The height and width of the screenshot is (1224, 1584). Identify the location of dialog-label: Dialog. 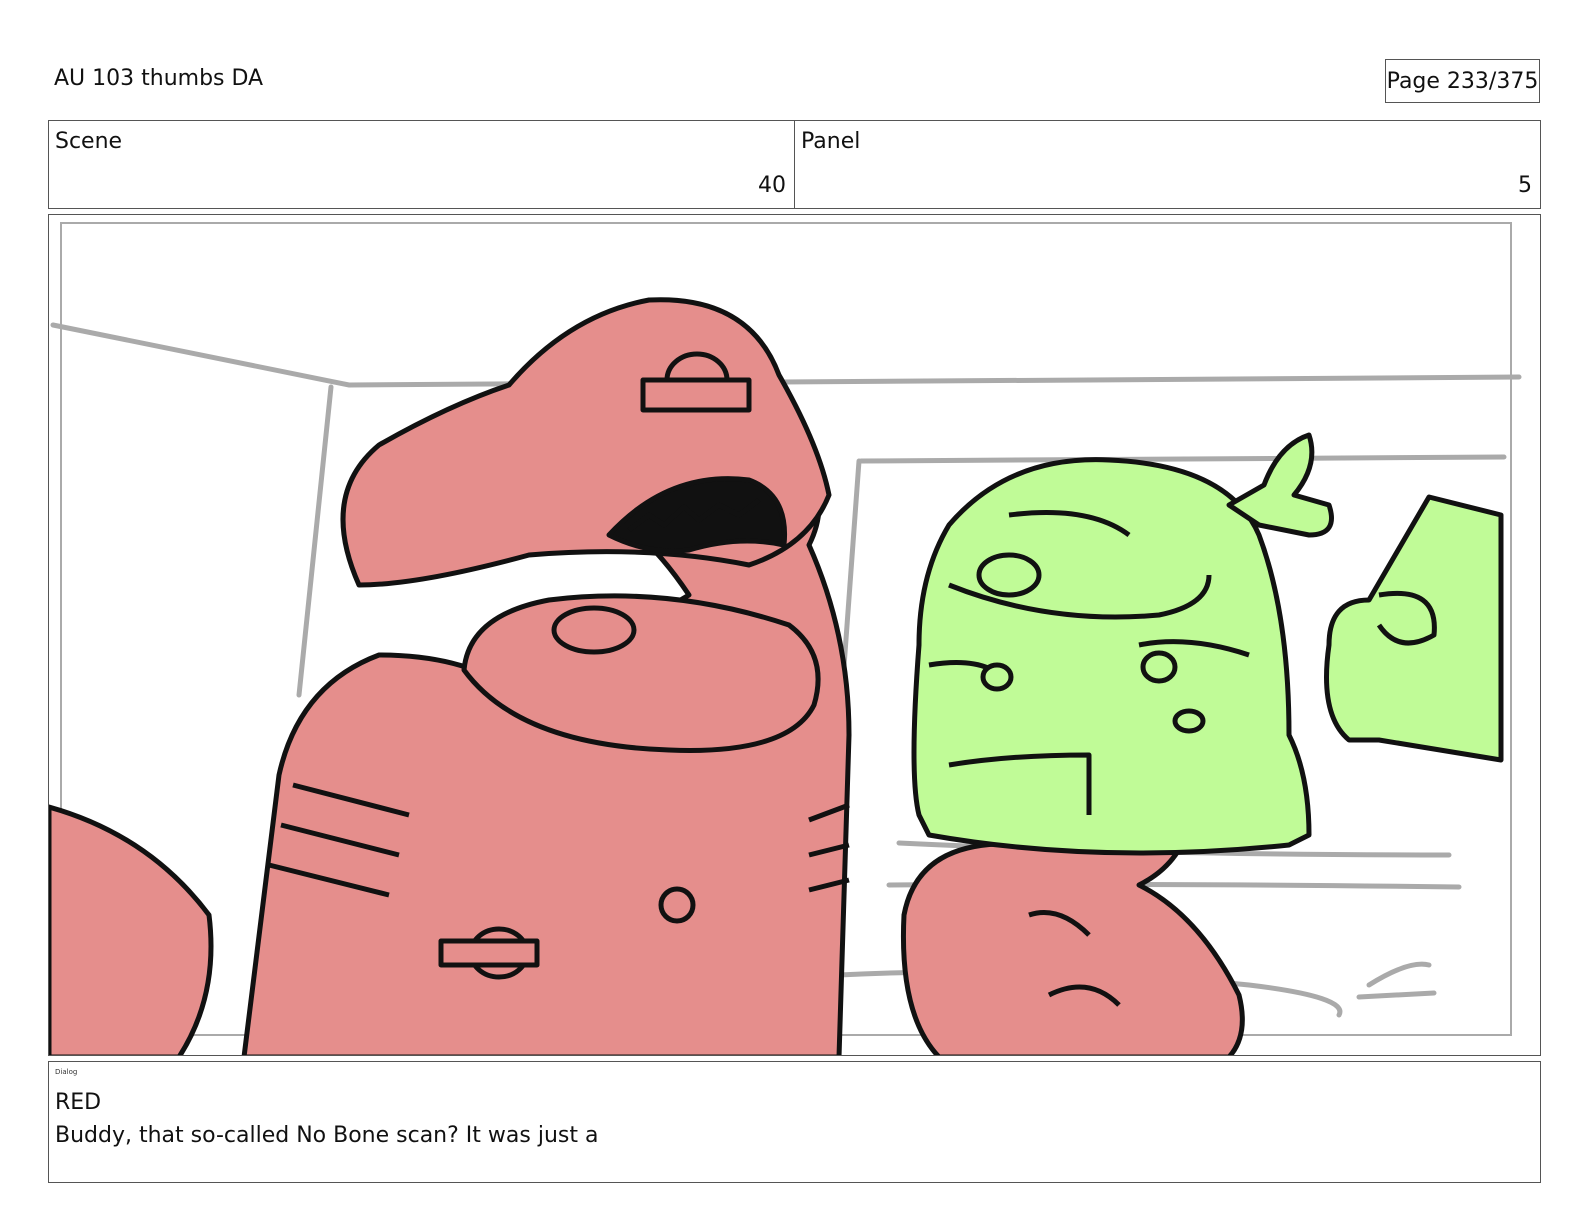
(66, 1072).